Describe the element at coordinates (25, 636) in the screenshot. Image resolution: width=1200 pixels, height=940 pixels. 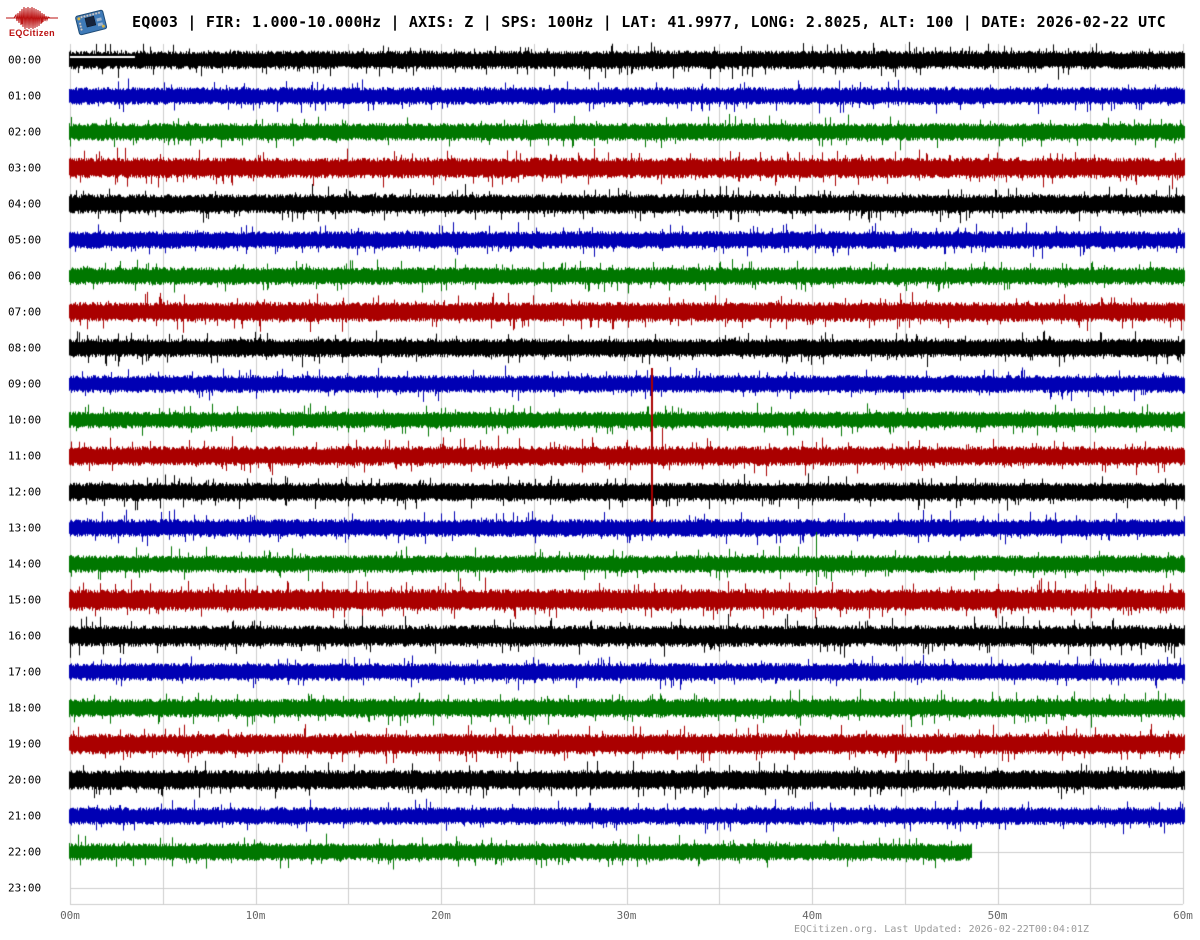
I see `hour-label: 16:00` at that location.